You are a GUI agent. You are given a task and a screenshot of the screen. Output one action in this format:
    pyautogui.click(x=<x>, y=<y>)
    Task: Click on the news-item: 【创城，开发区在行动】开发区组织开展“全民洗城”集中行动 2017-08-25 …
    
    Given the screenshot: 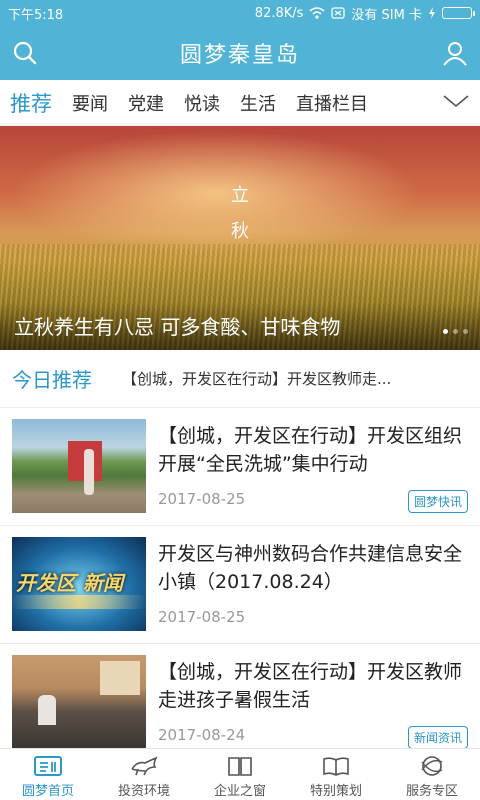 What is the action you would take?
    pyautogui.click(x=240, y=467)
    